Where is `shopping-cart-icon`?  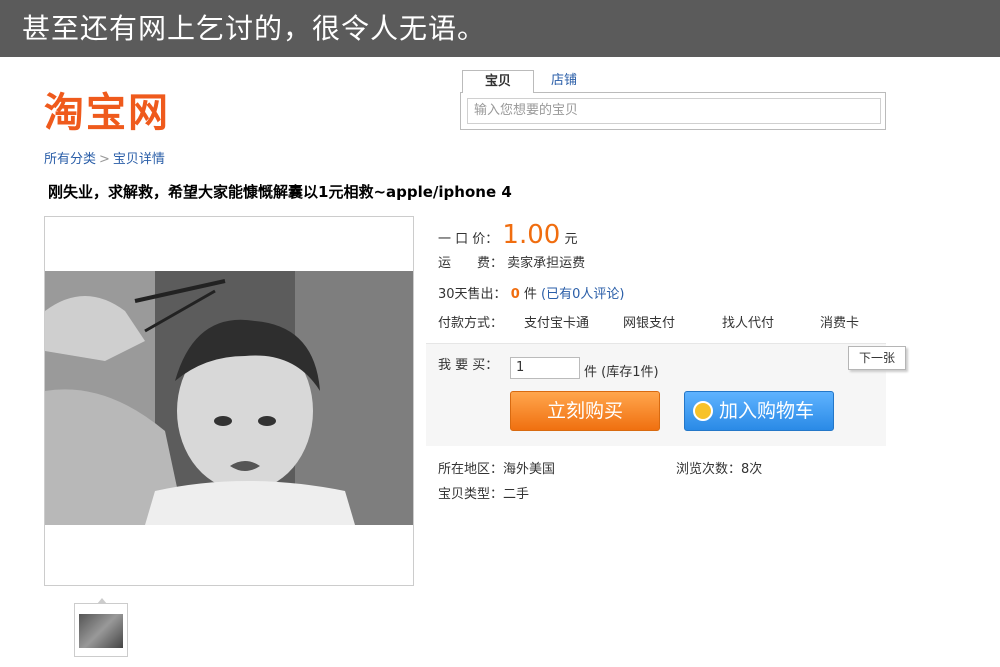 shopping-cart-icon is located at coordinates (703, 411).